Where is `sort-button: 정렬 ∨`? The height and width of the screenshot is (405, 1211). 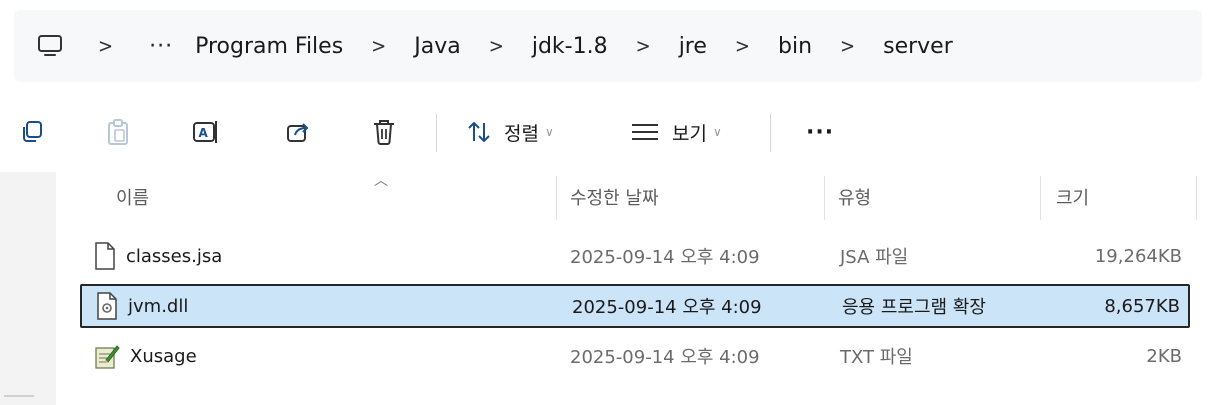
sort-button: 정렬 ∨ is located at coordinates (510, 132).